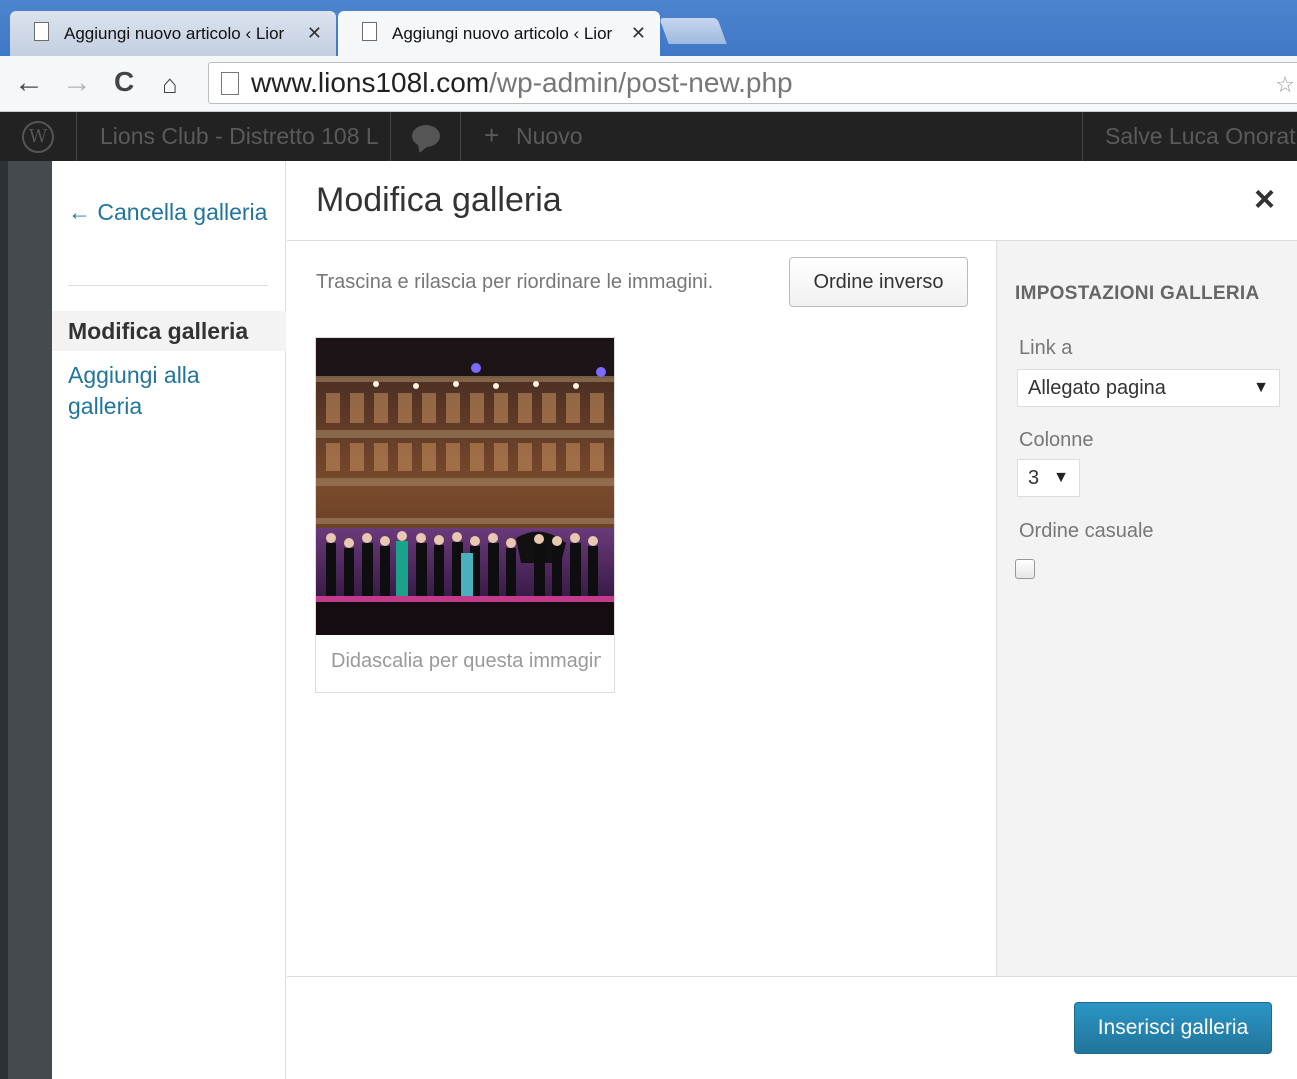 The image size is (1297, 1079). What do you see at coordinates (1264, 199) in the screenshot?
I see `close-icon: ×` at bounding box center [1264, 199].